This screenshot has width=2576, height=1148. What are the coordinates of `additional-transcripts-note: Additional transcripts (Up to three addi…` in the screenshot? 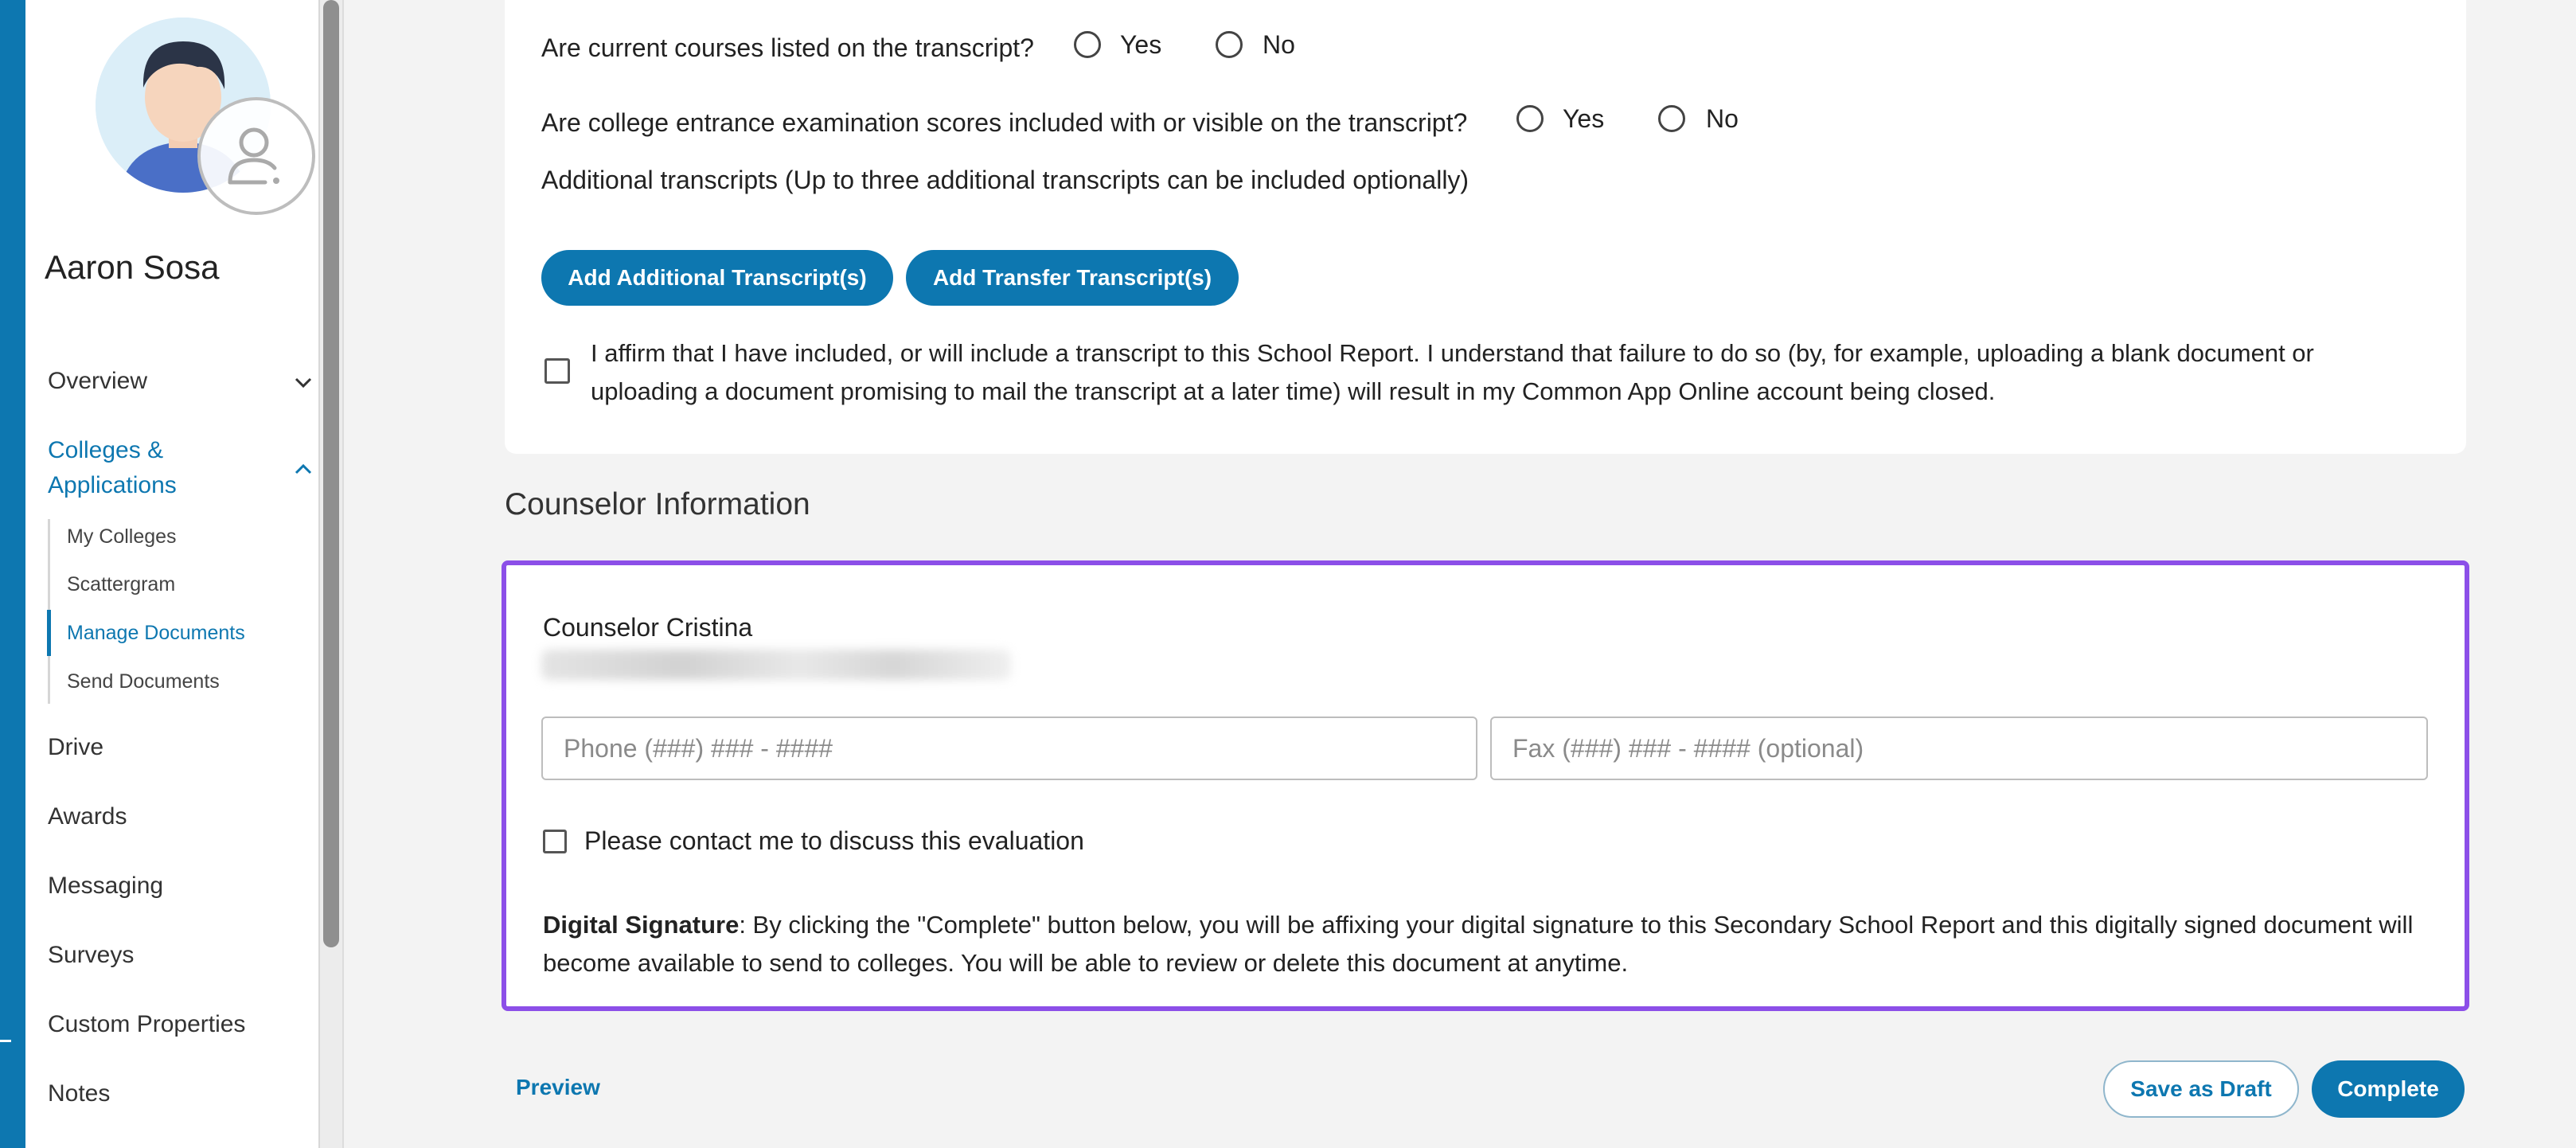 It's located at (1005, 180).